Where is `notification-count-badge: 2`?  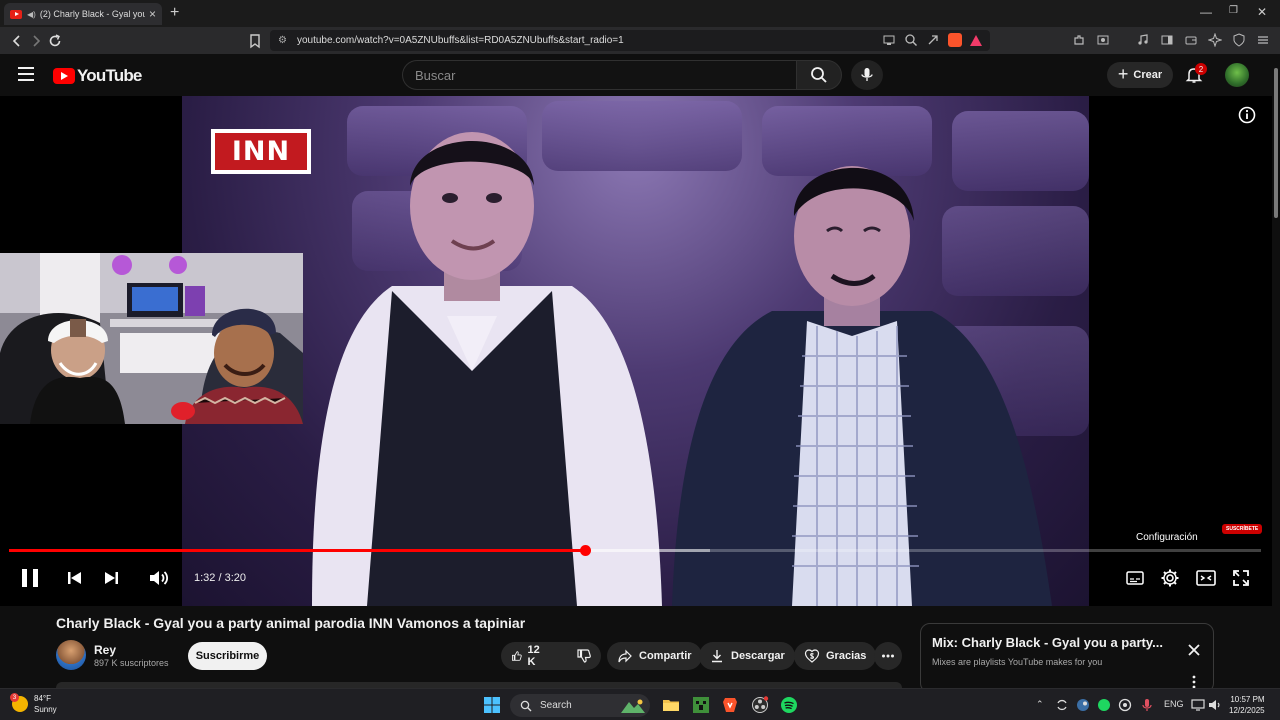 notification-count-badge: 2 is located at coordinates (1201, 69).